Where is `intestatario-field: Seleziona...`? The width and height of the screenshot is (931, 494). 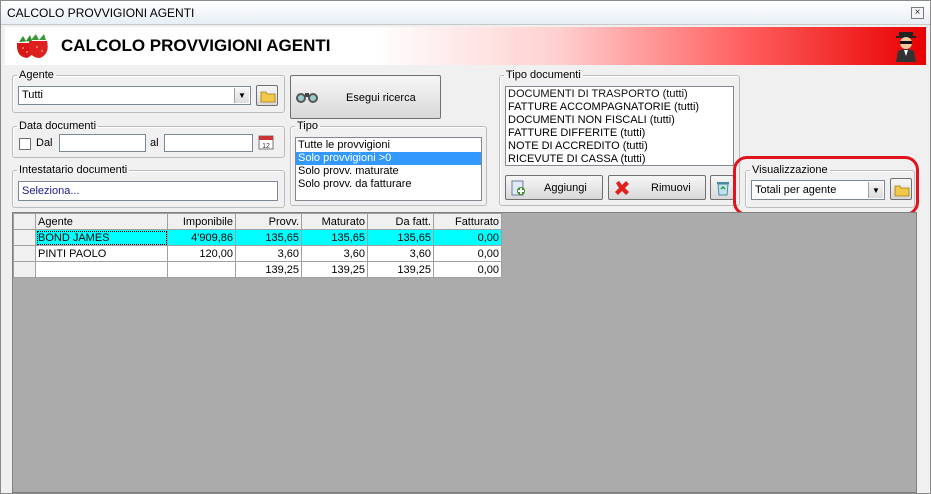
intestatario-field: Seleziona... is located at coordinates (148, 191).